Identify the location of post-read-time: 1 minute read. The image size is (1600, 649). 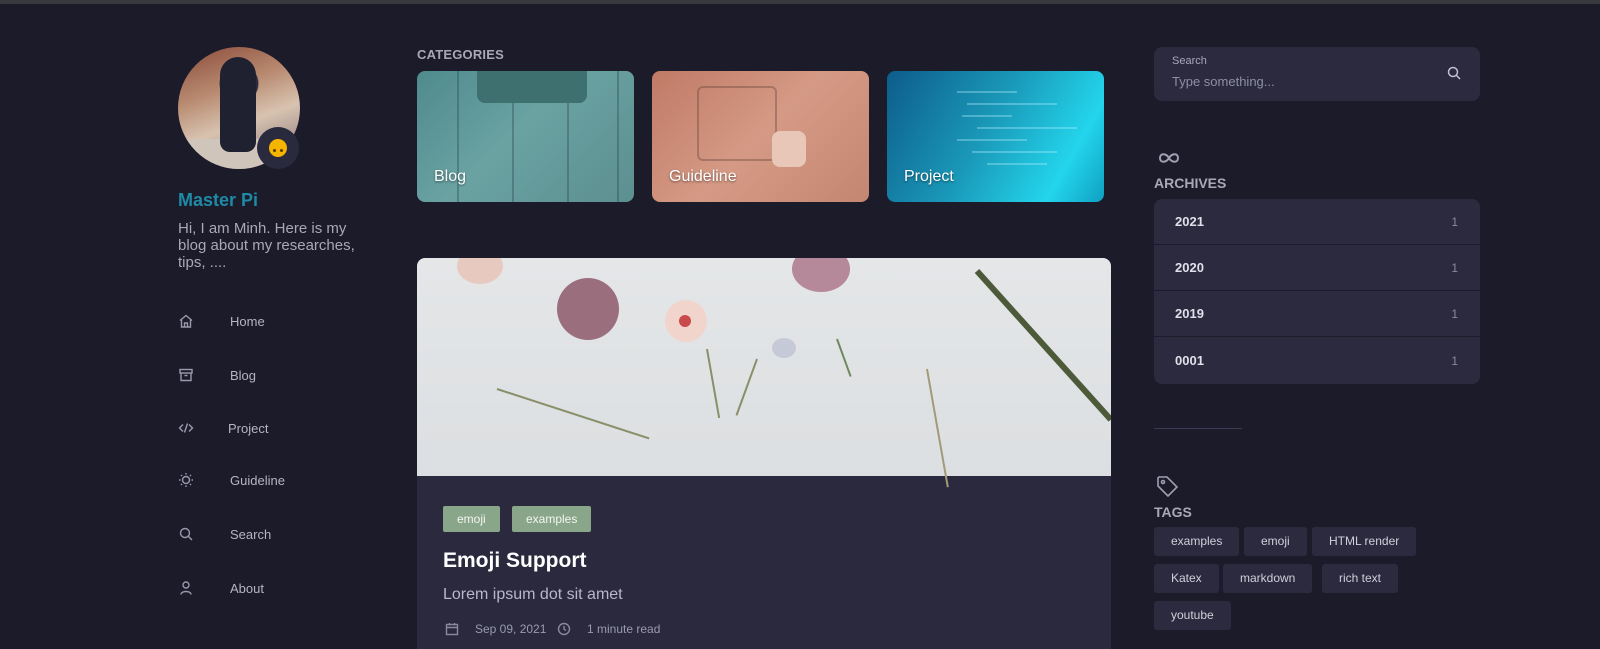
(608, 629).